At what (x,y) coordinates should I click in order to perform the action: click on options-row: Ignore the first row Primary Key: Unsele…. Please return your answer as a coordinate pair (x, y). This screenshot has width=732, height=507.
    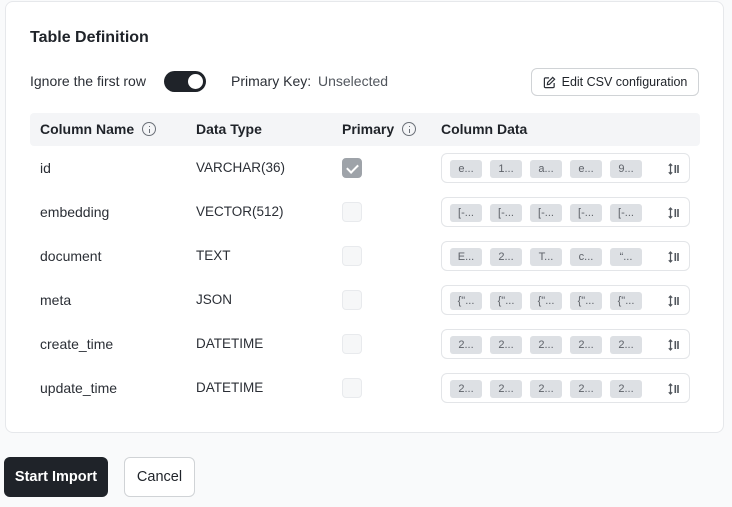
    Looking at the image, I should click on (365, 82).